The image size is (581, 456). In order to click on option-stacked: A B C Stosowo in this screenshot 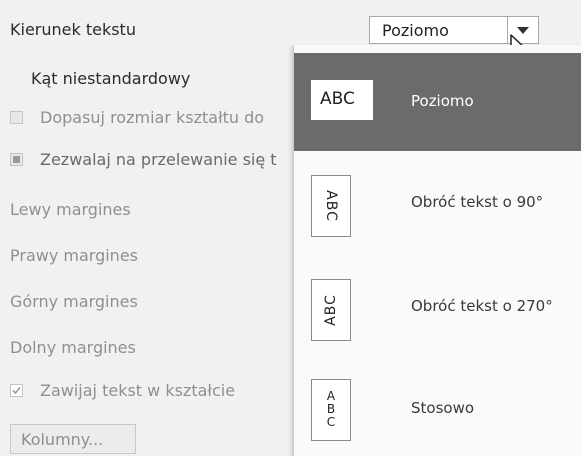, I will do `click(437, 407)`.